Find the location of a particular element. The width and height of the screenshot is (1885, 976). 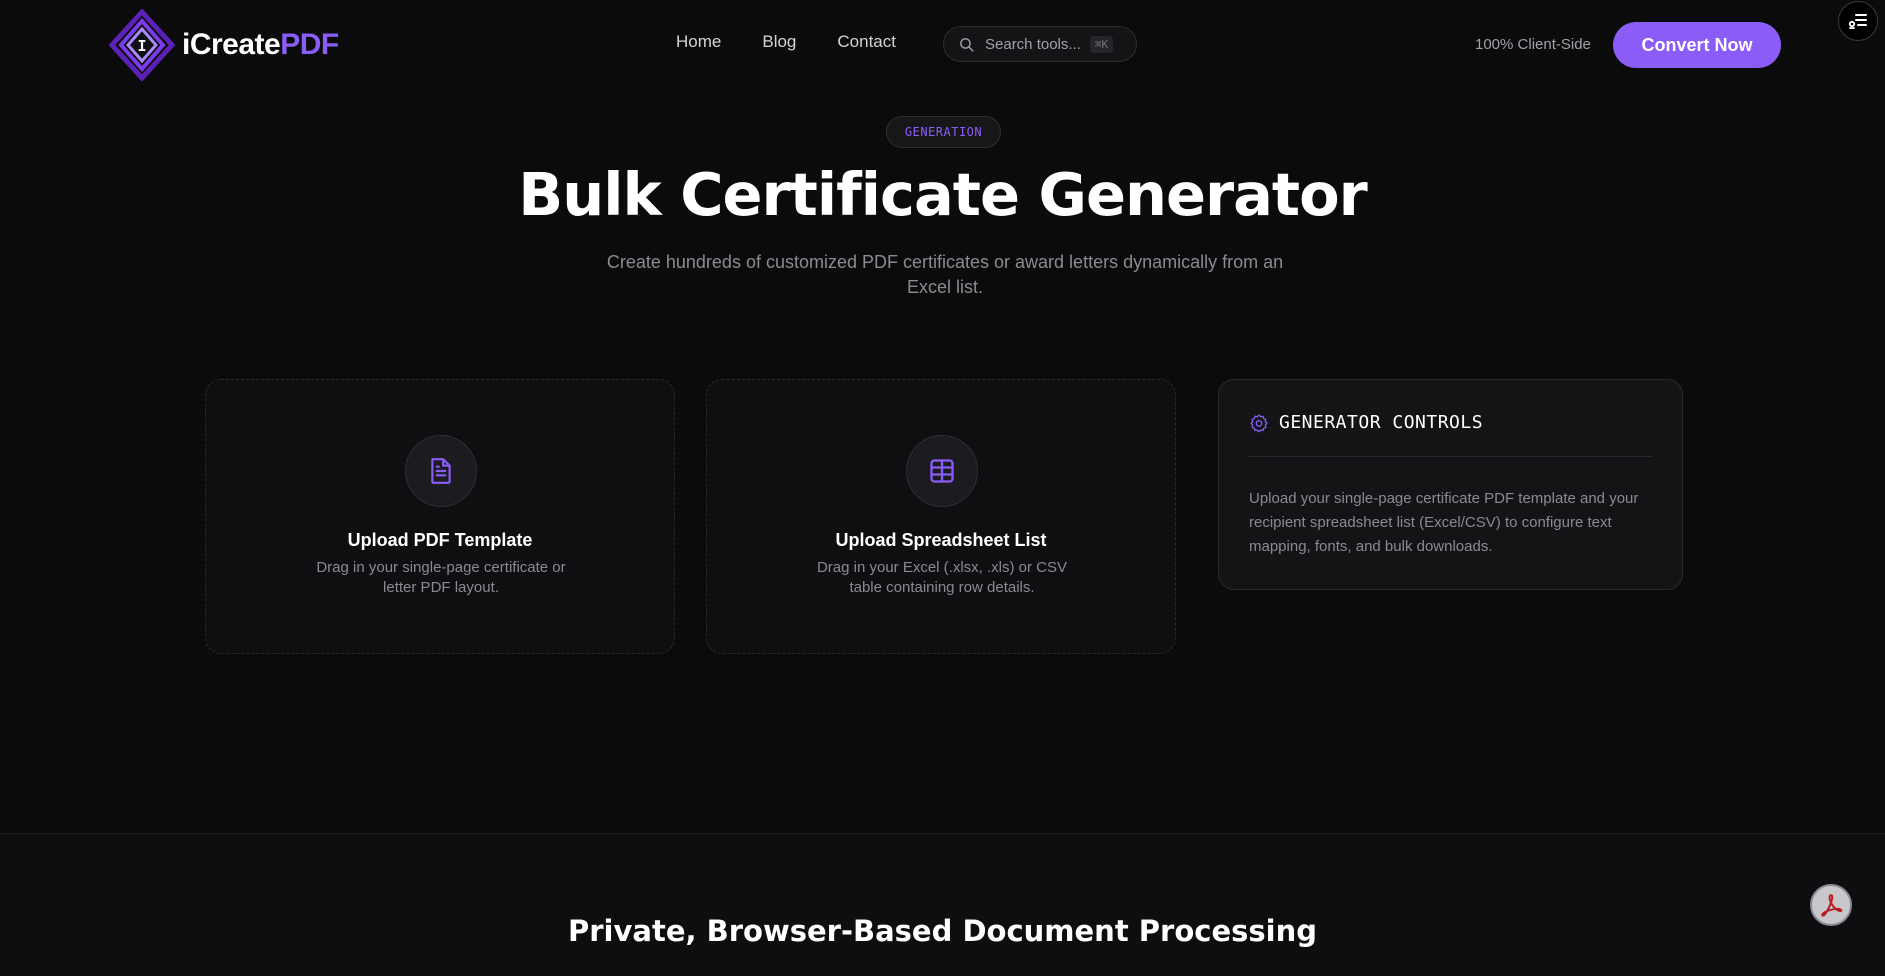

acrobat-pdf-icon is located at coordinates (1832, 905).